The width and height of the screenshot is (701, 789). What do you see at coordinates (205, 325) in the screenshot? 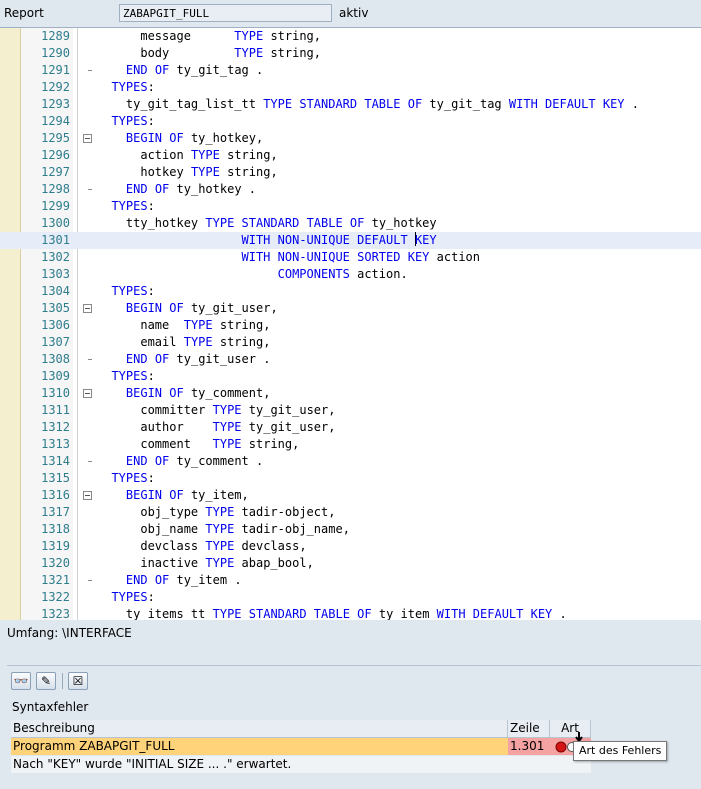
I see `code-text: name TYPE string,` at bounding box center [205, 325].